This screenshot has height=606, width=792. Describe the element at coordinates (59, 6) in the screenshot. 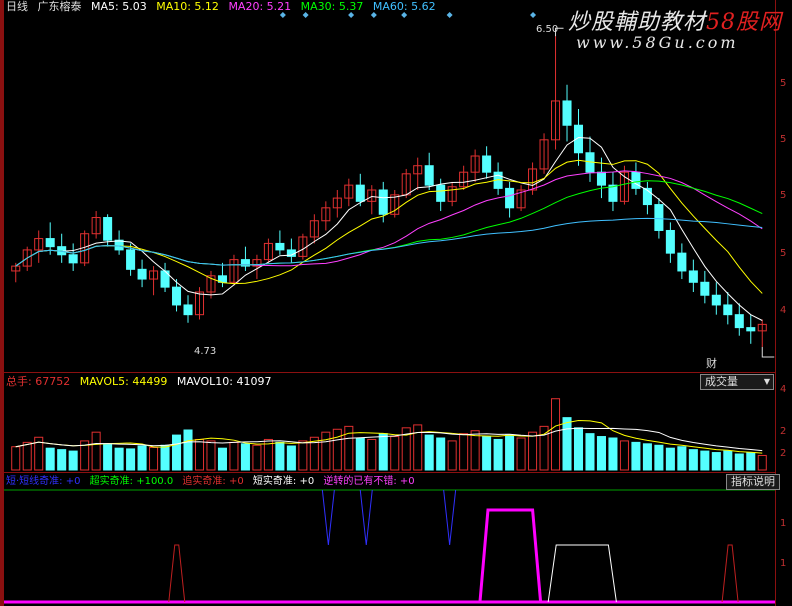

I see `stock-name: 广东榕泰` at that location.